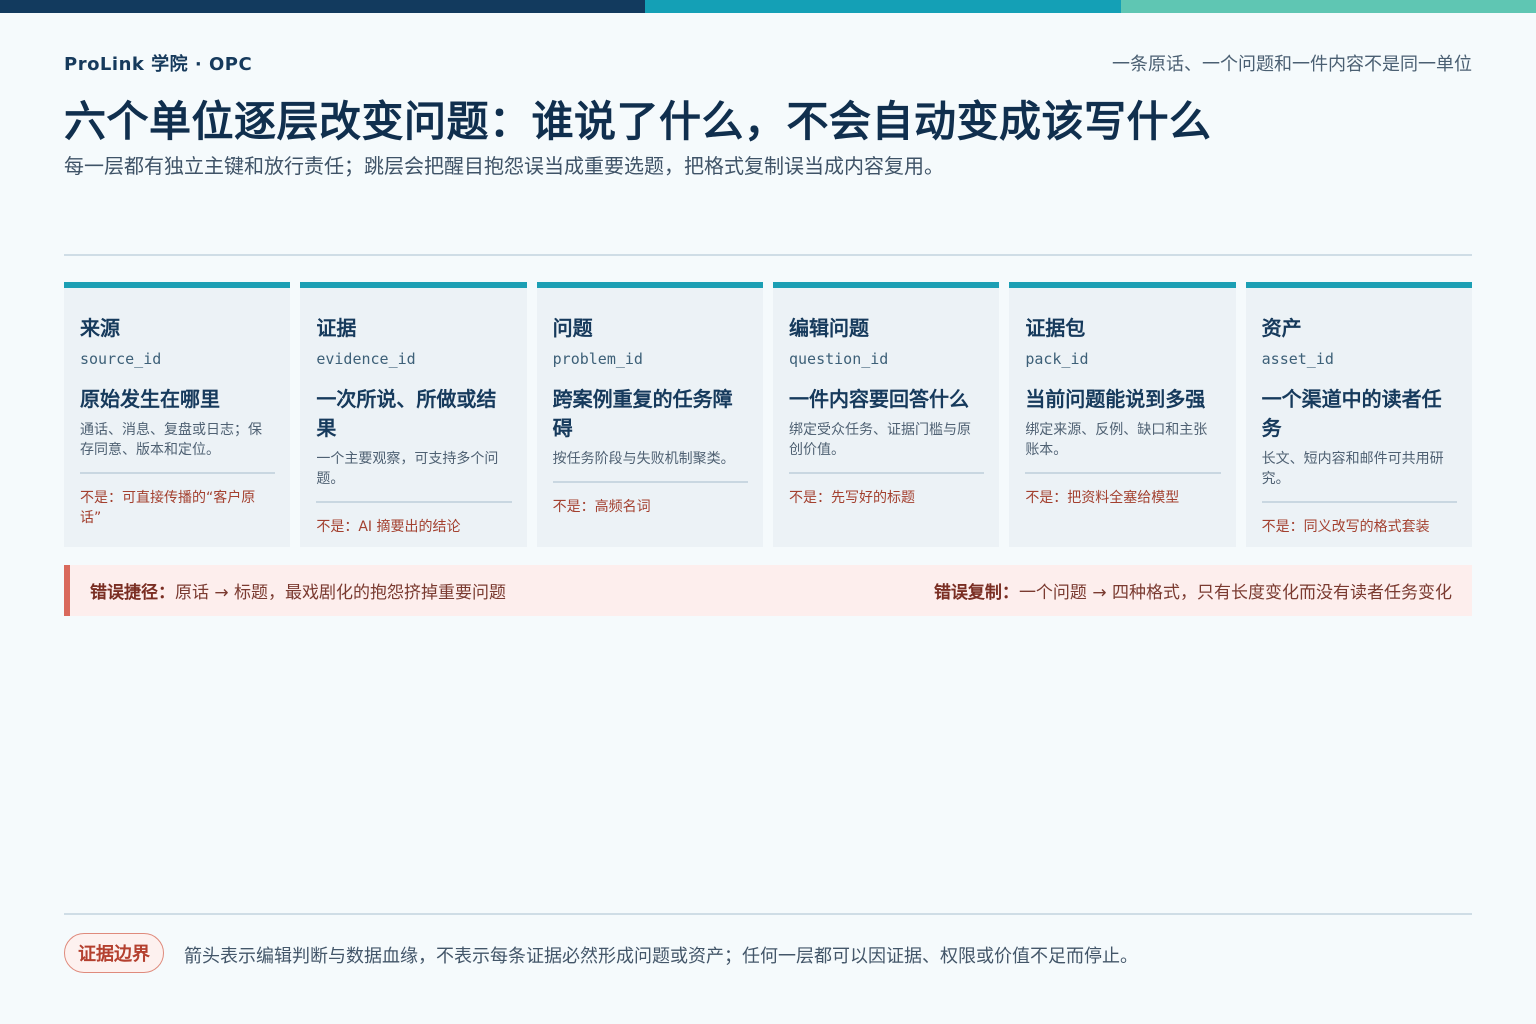 Image resolution: width=1536 pixels, height=1024 pixels. What do you see at coordinates (1292, 64) in the screenshot?
I see `page-tagline: 一条原话、一个问题和一件内容不是同一单位` at bounding box center [1292, 64].